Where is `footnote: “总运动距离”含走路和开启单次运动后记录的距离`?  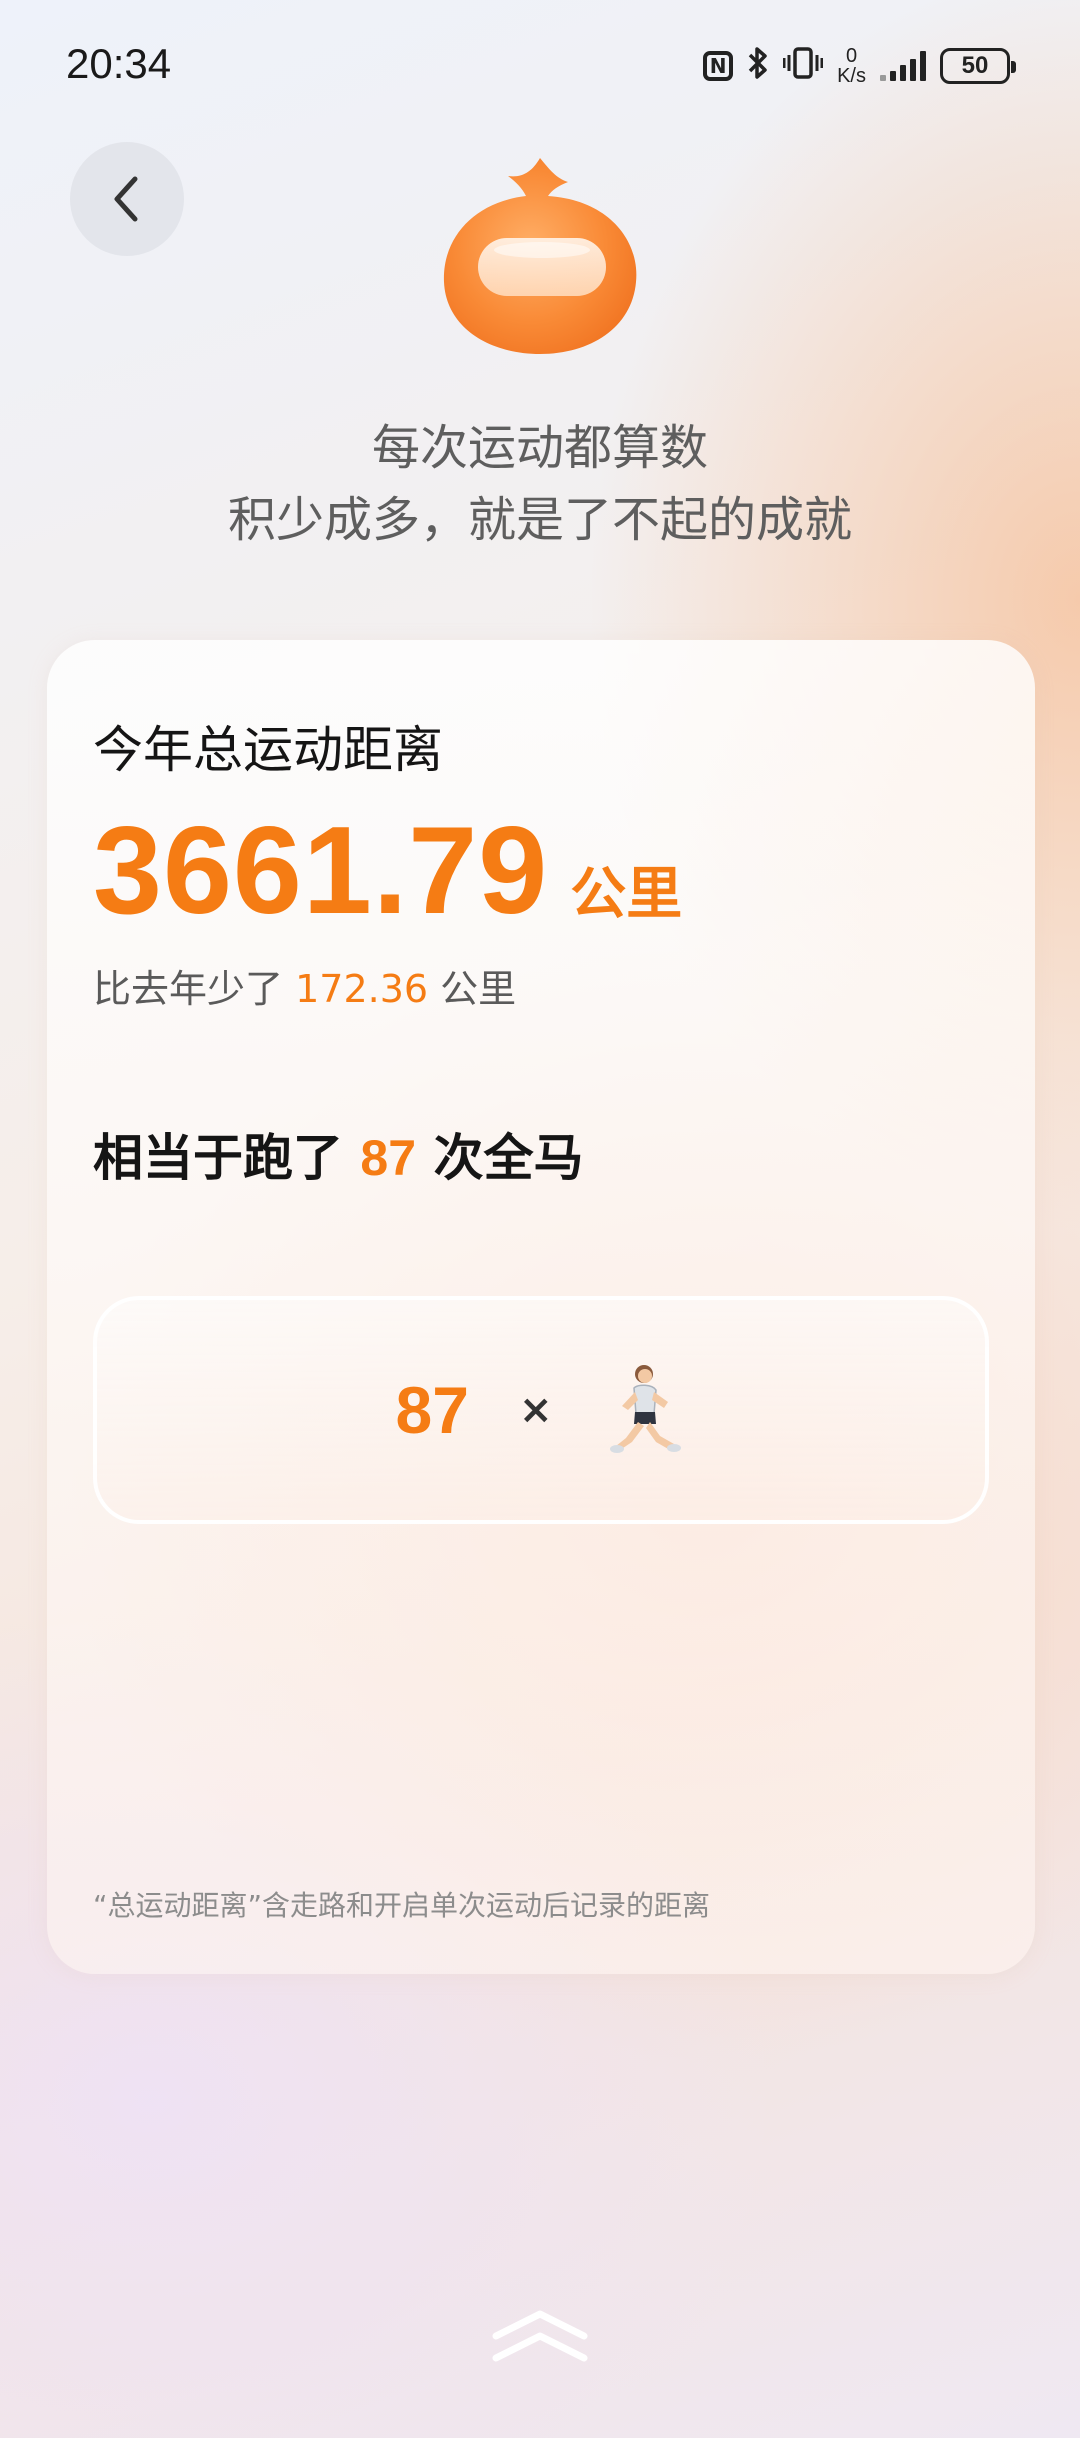
footnote: “总运动距离”含走路和开启单次运动后记录的距离 is located at coordinates (402, 1905).